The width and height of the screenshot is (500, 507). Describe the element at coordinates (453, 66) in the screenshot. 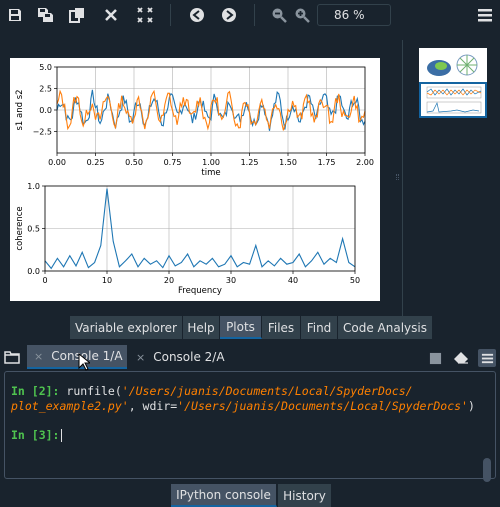

I see `plot-thumbnail` at that location.